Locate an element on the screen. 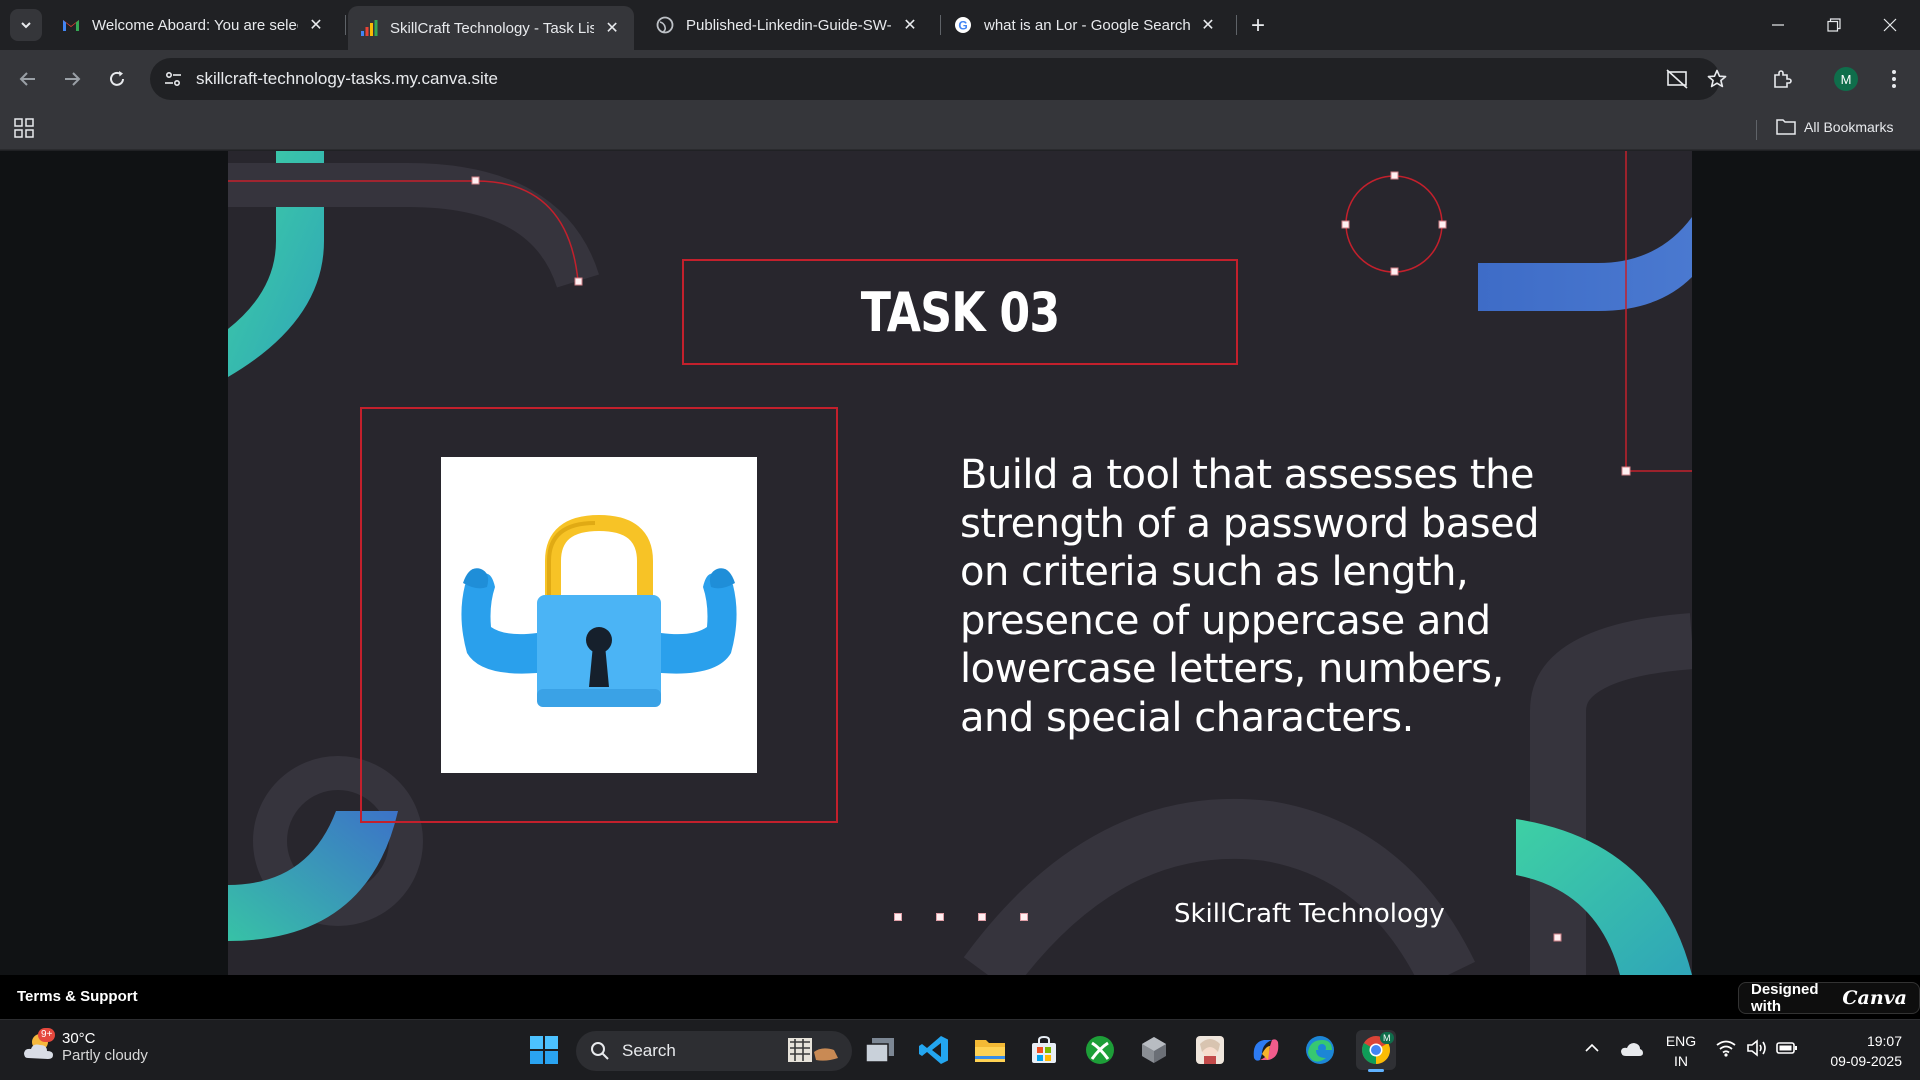  cube-icon is located at coordinates (1154, 1050).